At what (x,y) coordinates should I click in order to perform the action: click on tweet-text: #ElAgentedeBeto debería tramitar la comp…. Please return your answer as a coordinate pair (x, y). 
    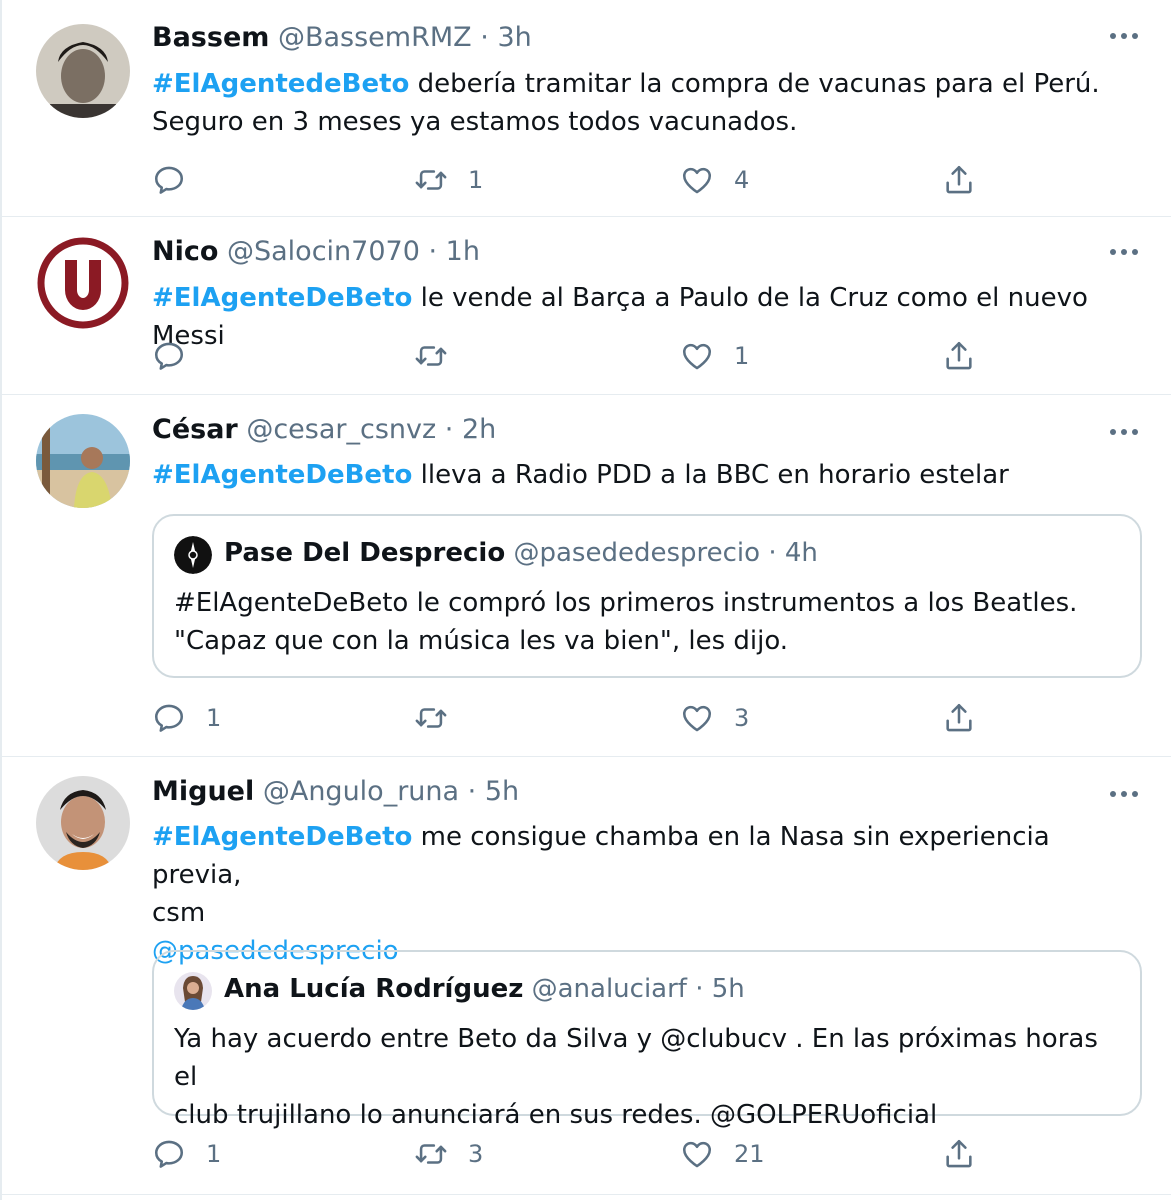
    Looking at the image, I should click on (646, 103).